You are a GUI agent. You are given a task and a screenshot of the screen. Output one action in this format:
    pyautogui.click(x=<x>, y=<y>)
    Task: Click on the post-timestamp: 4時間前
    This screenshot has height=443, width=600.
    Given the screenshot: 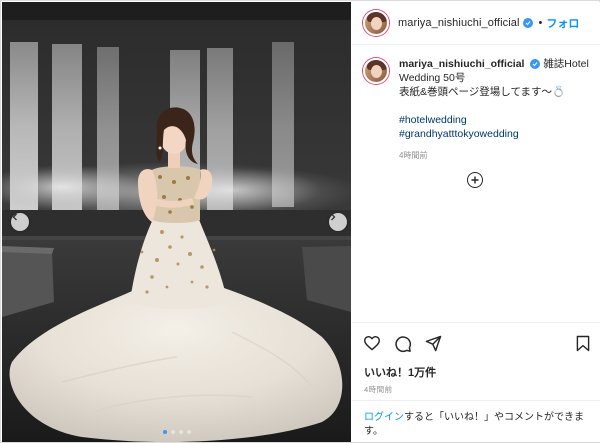 What is the action you would take?
    pyautogui.click(x=378, y=389)
    